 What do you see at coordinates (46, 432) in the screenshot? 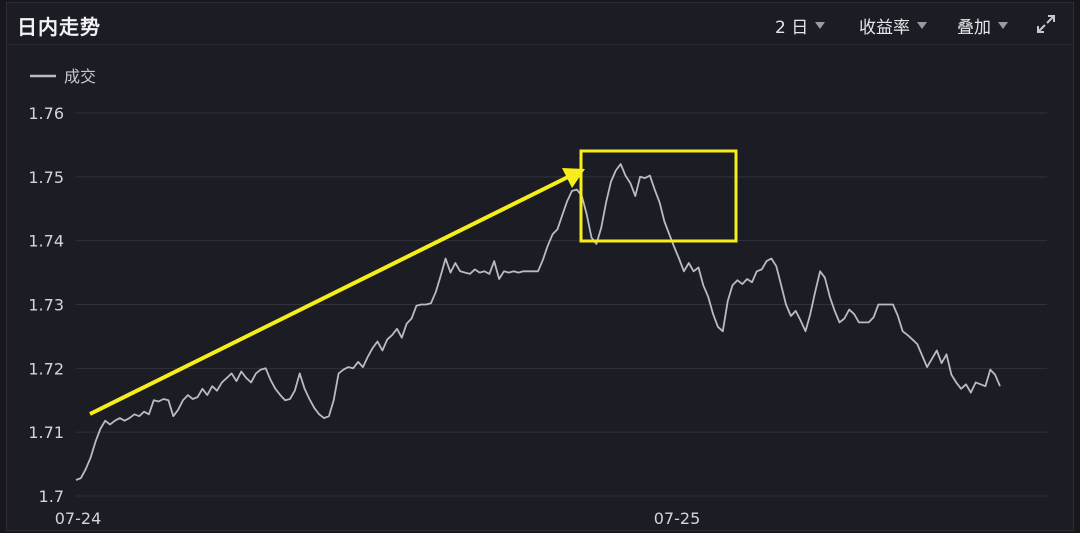
I see `y-tick-label: 1.71` at bounding box center [46, 432].